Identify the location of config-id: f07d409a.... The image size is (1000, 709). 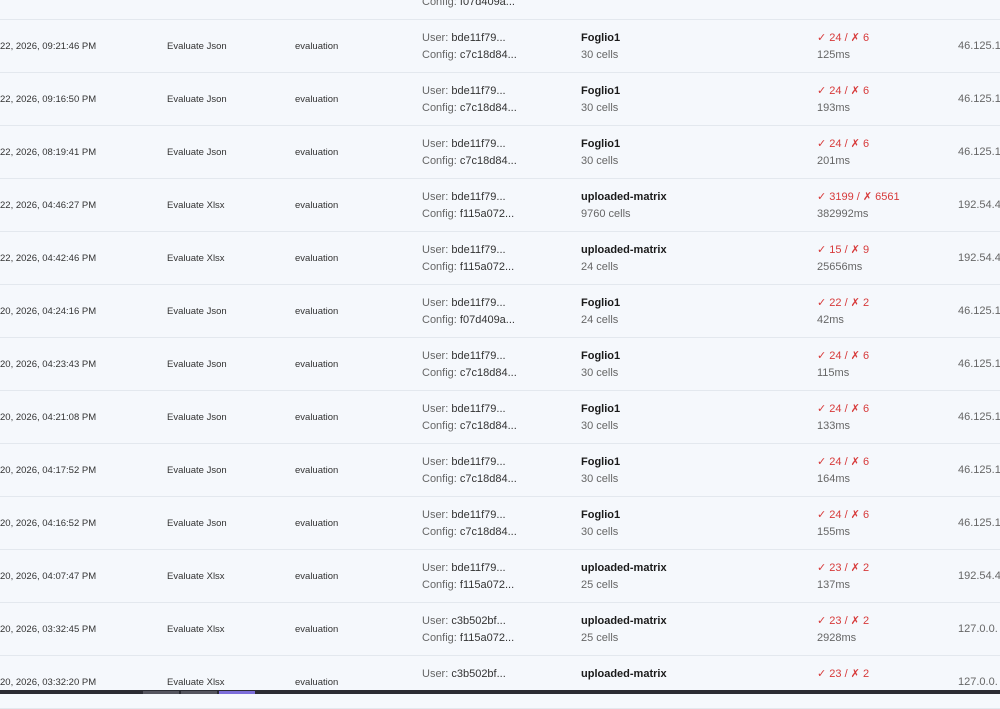
(487, 320).